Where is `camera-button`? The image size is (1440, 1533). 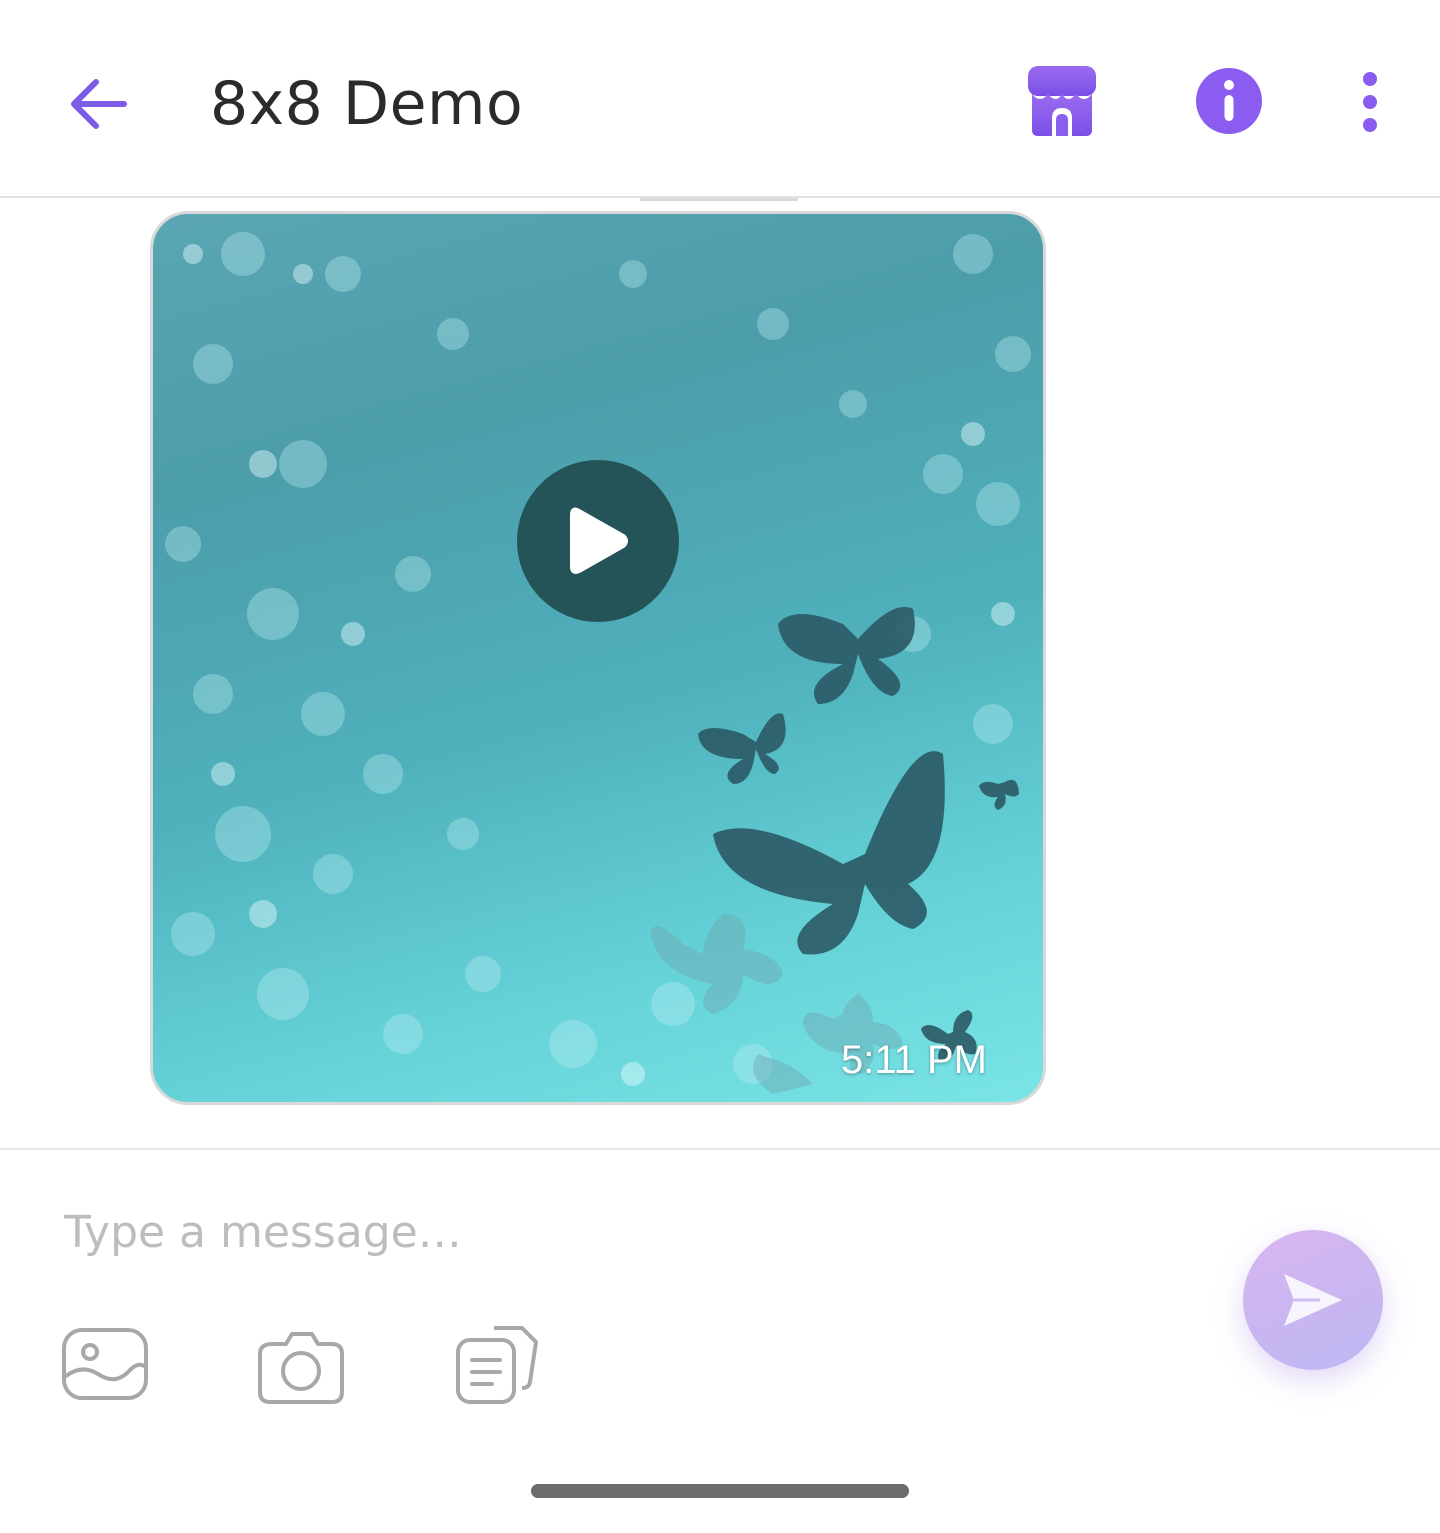
camera-button is located at coordinates (301, 1366).